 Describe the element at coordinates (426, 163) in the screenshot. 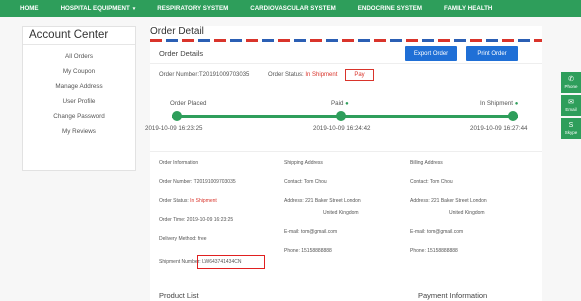

I see `billing-address-heading: Billing Address` at that location.